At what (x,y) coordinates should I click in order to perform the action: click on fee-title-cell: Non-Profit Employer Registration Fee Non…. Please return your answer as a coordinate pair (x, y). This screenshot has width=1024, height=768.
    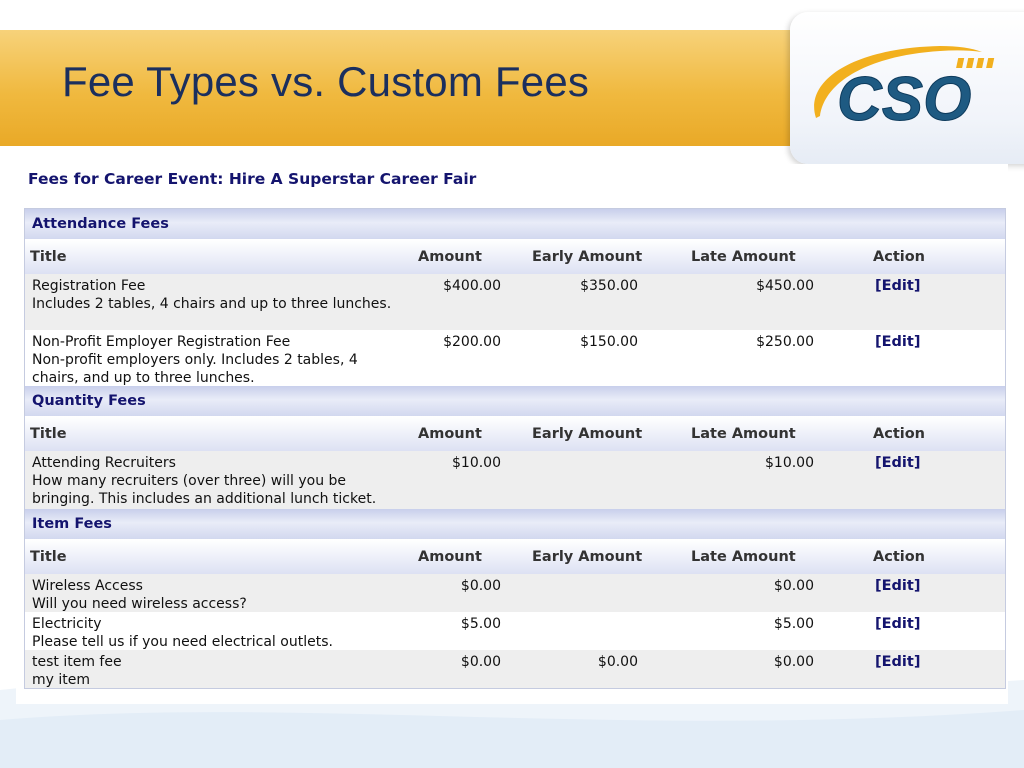
    Looking at the image, I should click on (212, 360).